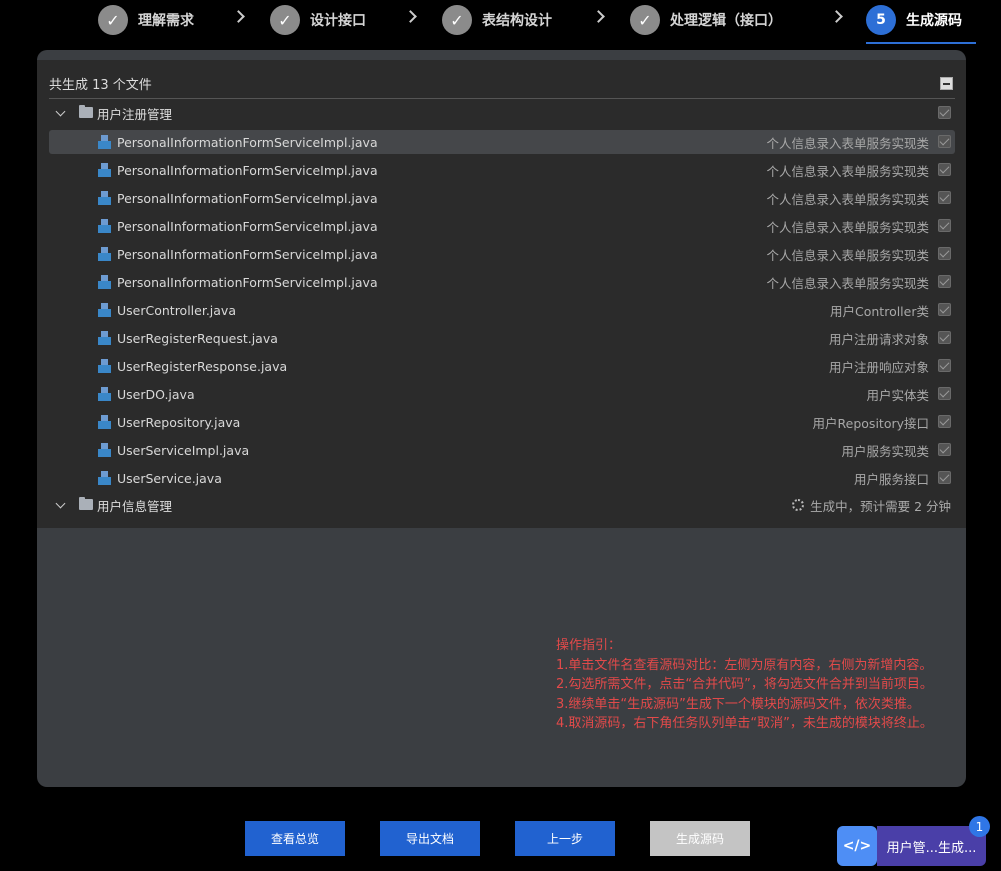  Describe the element at coordinates (135, 506) in the screenshot. I see `group-name: 用户信息管理` at that location.